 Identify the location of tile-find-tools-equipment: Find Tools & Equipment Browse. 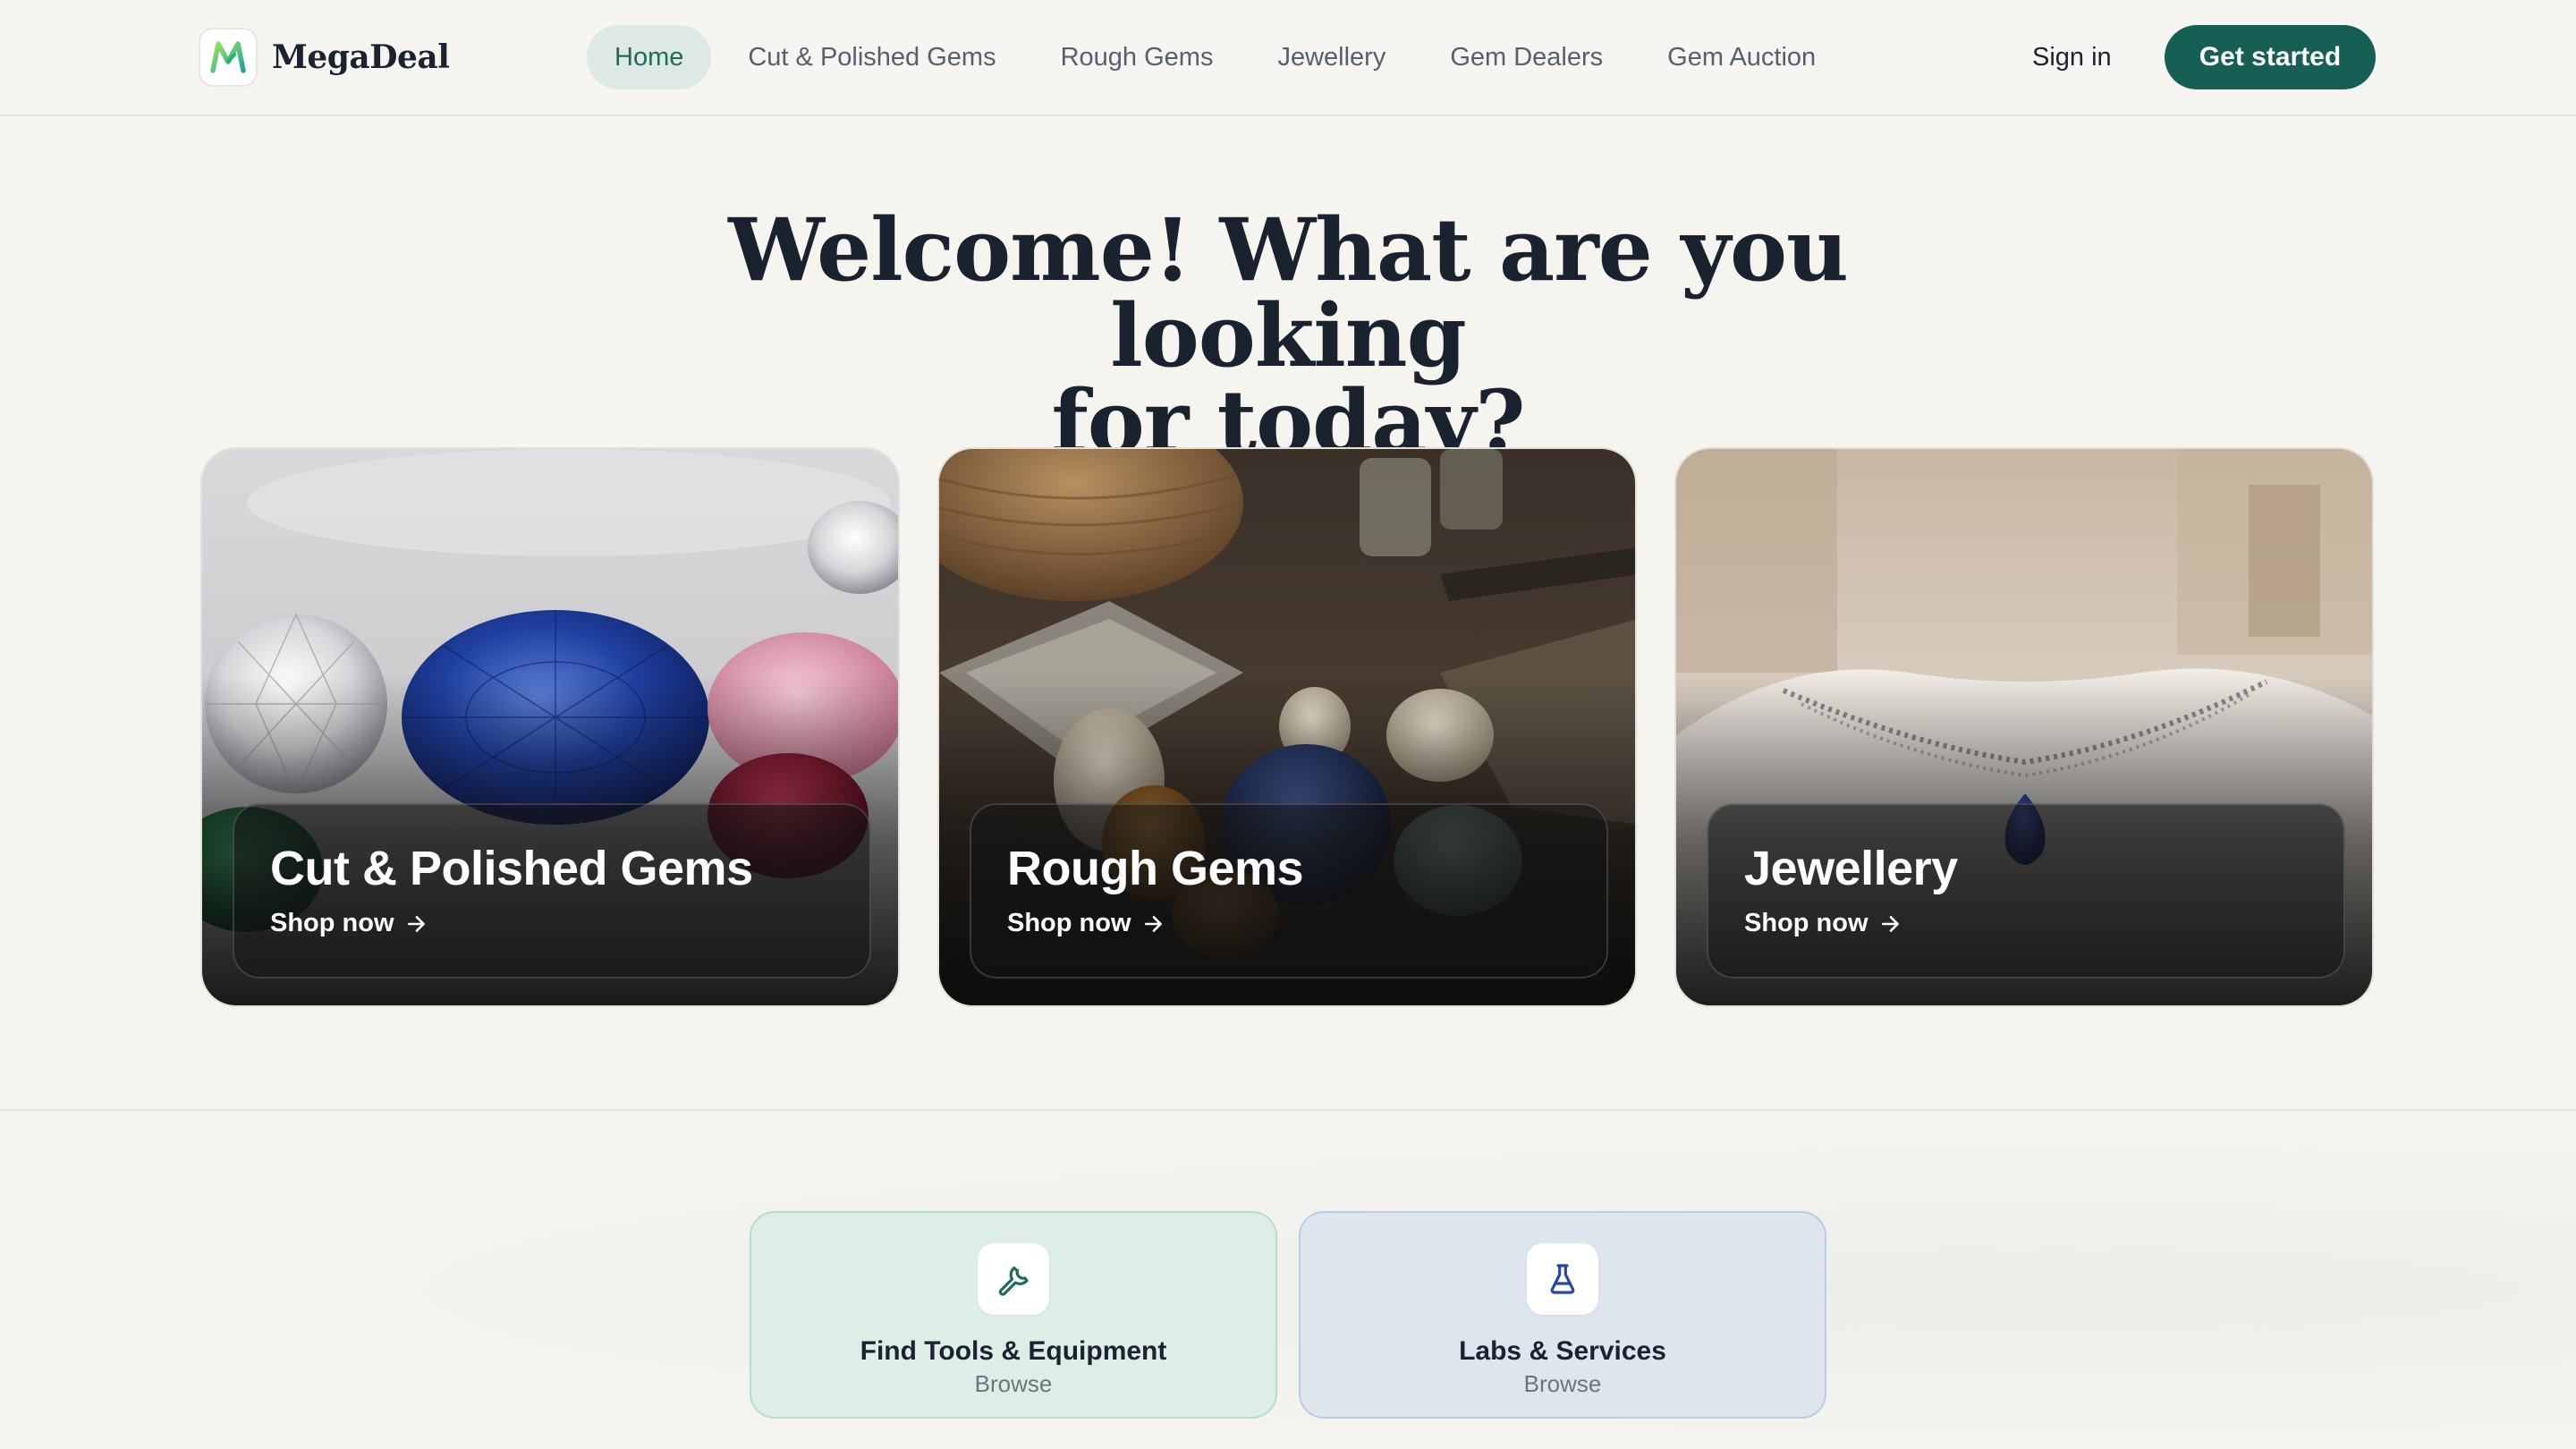
(1013, 1315).